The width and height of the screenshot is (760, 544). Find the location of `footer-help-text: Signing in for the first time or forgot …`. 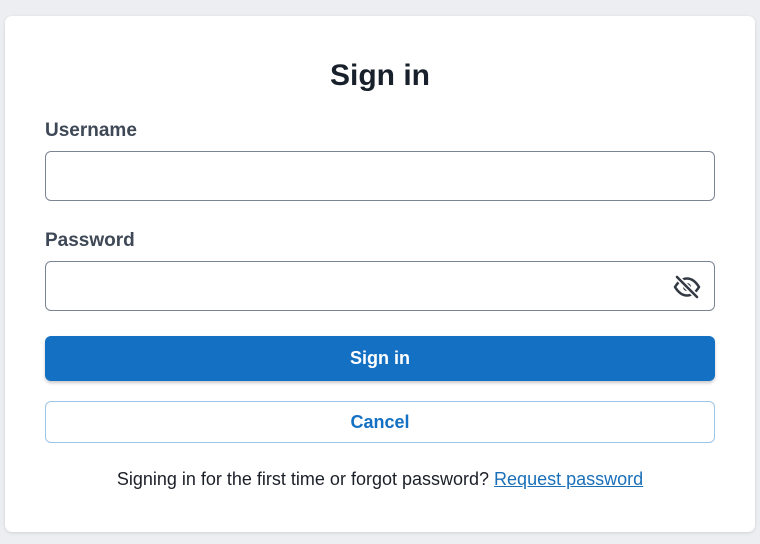

footer-help-text: Signing in for the first time or forgot … is located at coordinates (303, 479).